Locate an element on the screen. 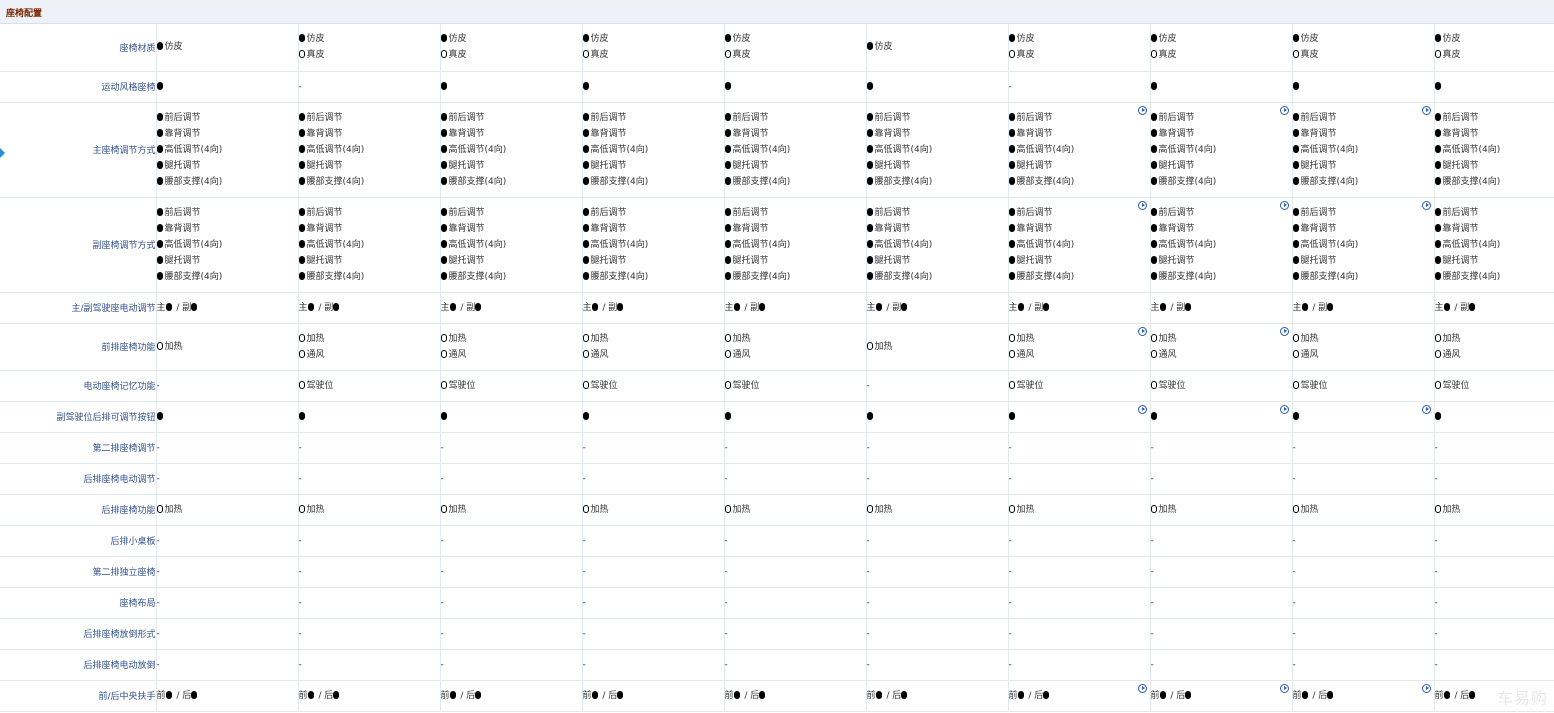  table-row: 后排座椅功能 加热 加热 加热 加热 加热 加热 加热 加热 加热 加热 is located at coordinates (777, 510).